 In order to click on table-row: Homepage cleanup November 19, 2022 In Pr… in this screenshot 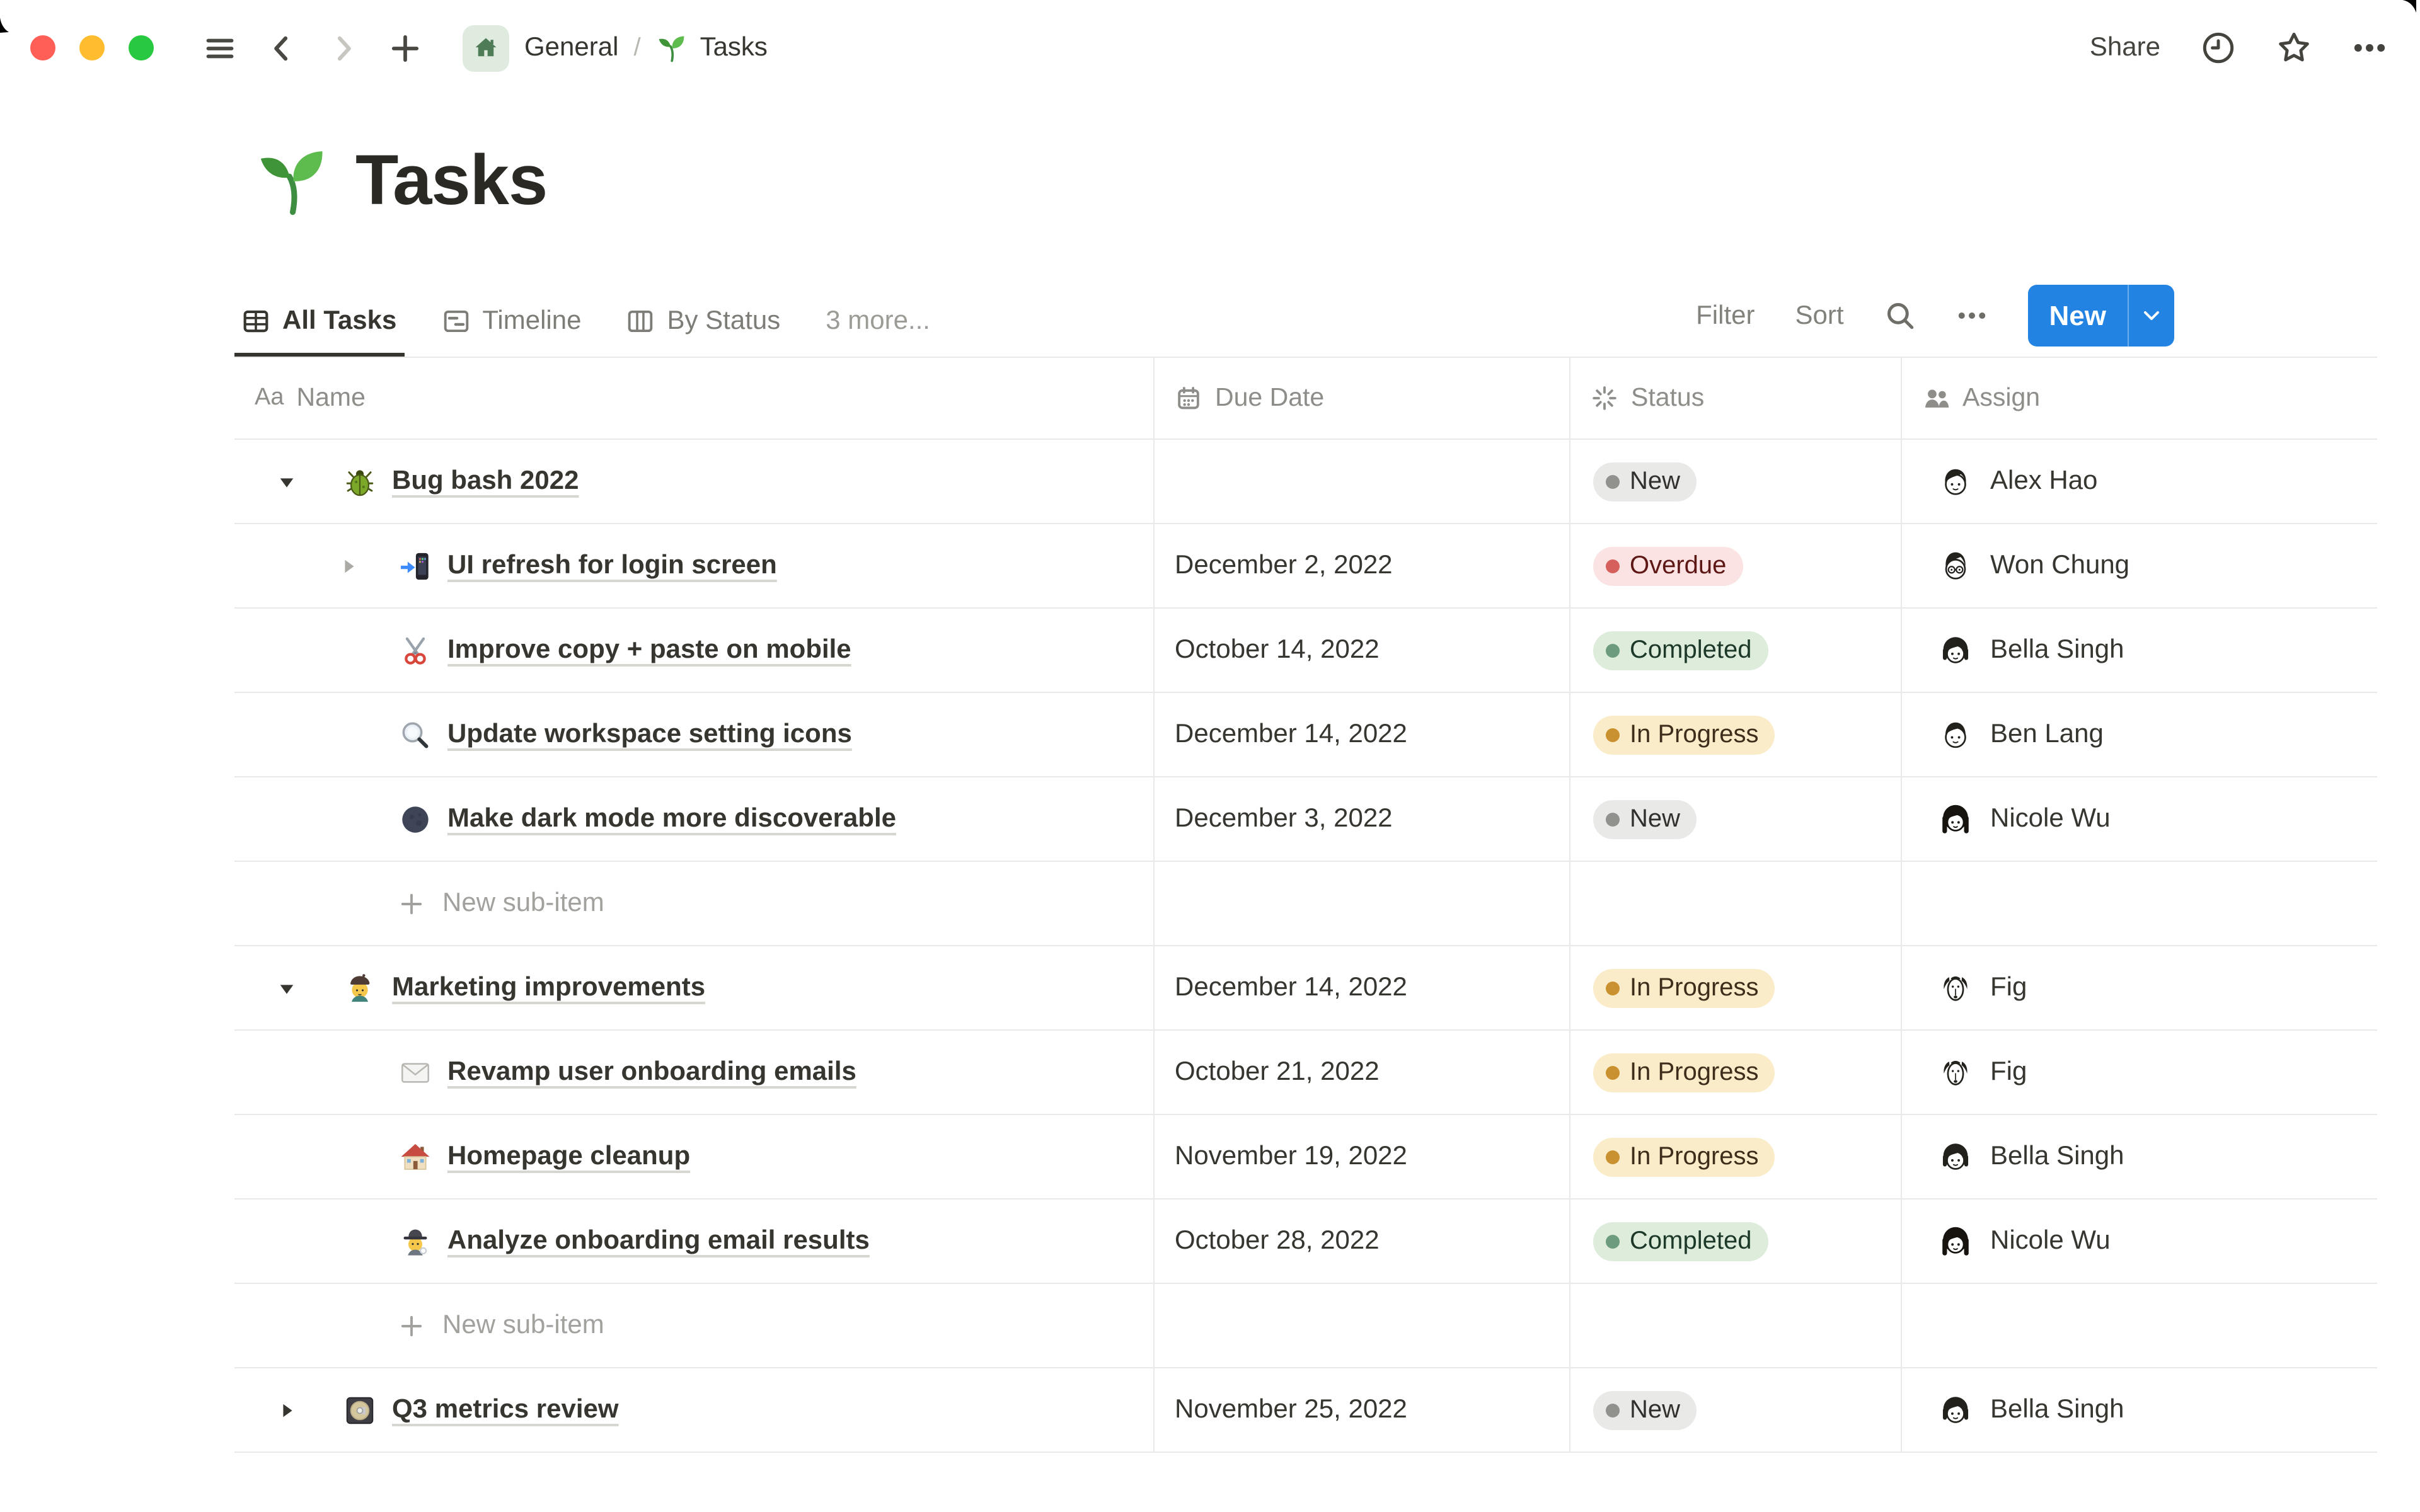, I will do `click(1306, 1157)`.